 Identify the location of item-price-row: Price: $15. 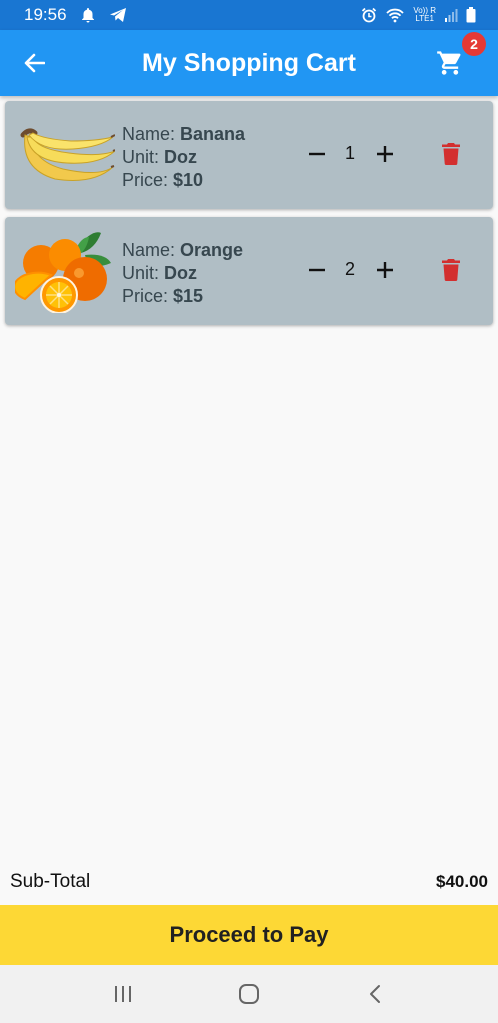
(182, 296).